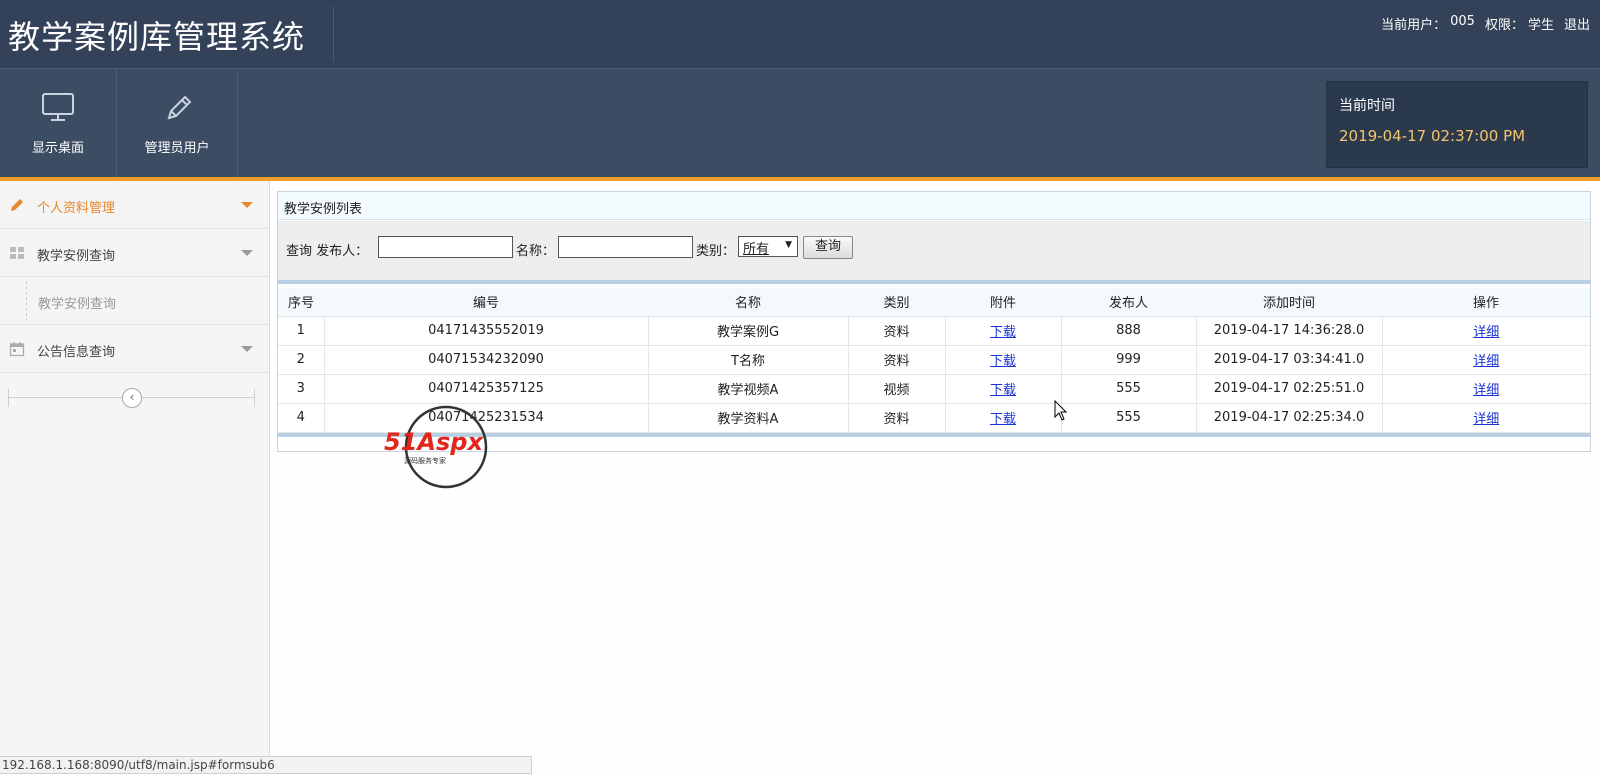 Image resolution: width=1600 pixels, height=774 pixels. What do you see at coordinates (486, 360) in the screenshot?
I see `code-cell: 04071534232090` at bounding box center [486, 360].